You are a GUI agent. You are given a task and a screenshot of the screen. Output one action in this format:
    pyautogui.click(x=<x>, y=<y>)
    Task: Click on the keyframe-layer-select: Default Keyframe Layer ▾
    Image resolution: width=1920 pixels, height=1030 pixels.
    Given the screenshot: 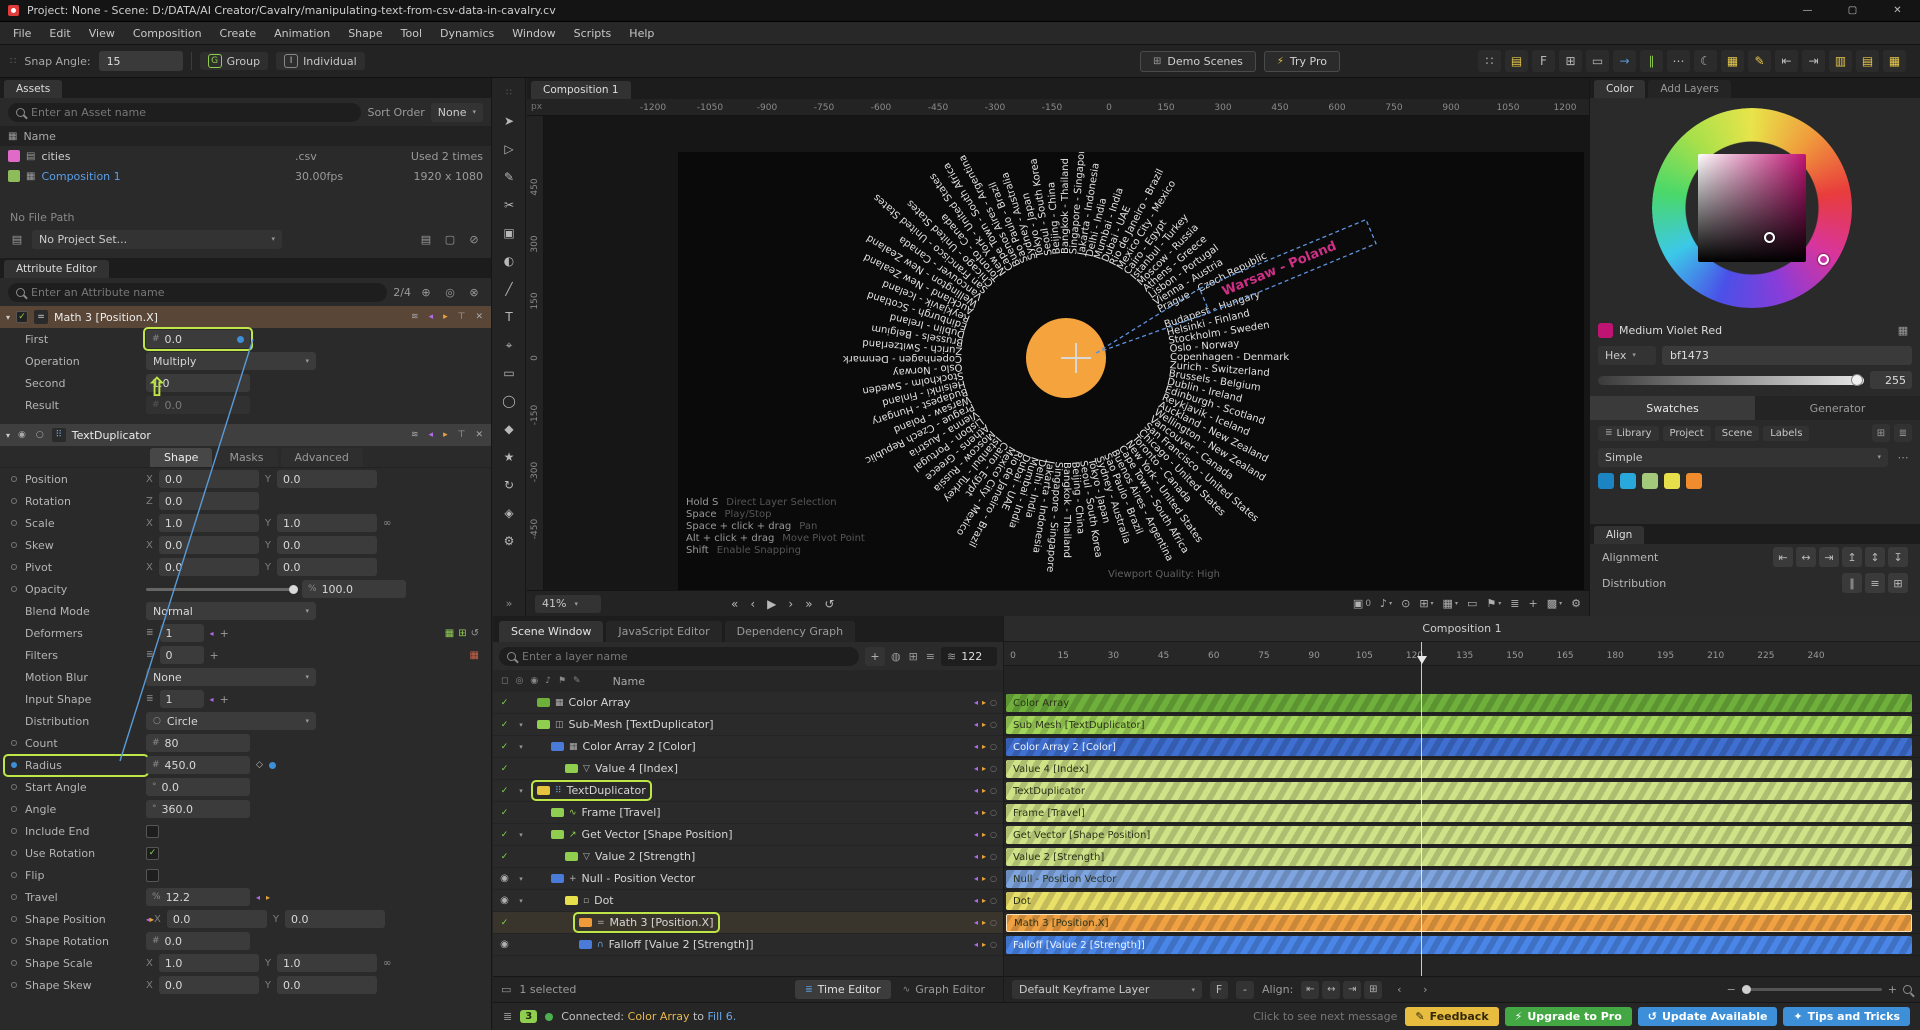 What is the action you would take?
    pyautogui.click(x=1107, y=989)
    